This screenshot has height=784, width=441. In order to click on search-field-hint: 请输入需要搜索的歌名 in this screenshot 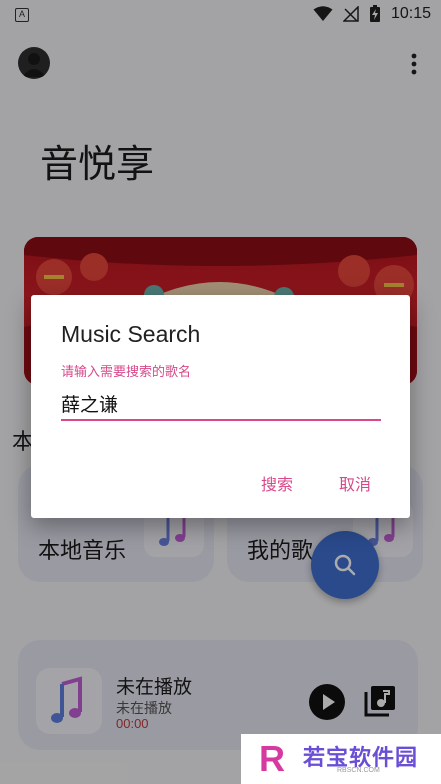, I will do `click(126, 372)`.